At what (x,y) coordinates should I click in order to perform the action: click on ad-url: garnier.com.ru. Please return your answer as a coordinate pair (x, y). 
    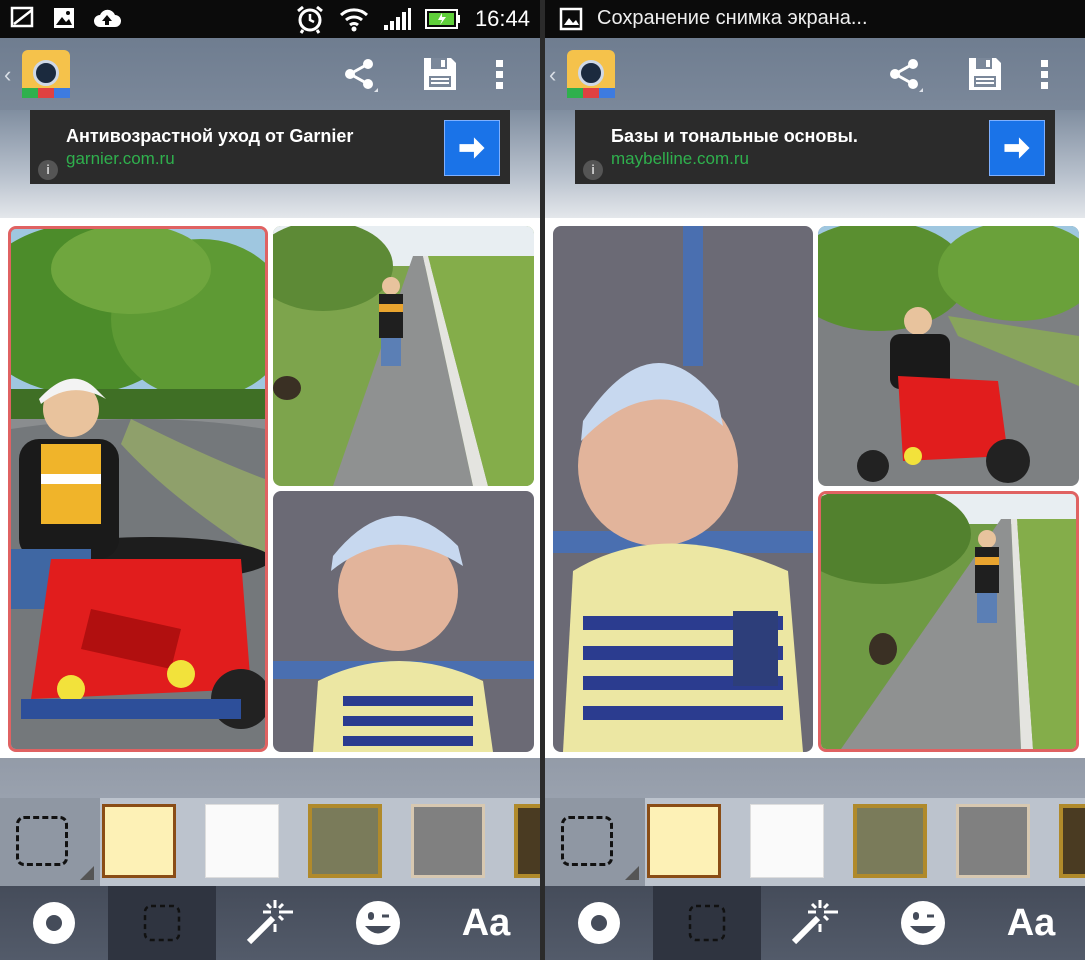
    Looking at the image, I should click on (120, 159).